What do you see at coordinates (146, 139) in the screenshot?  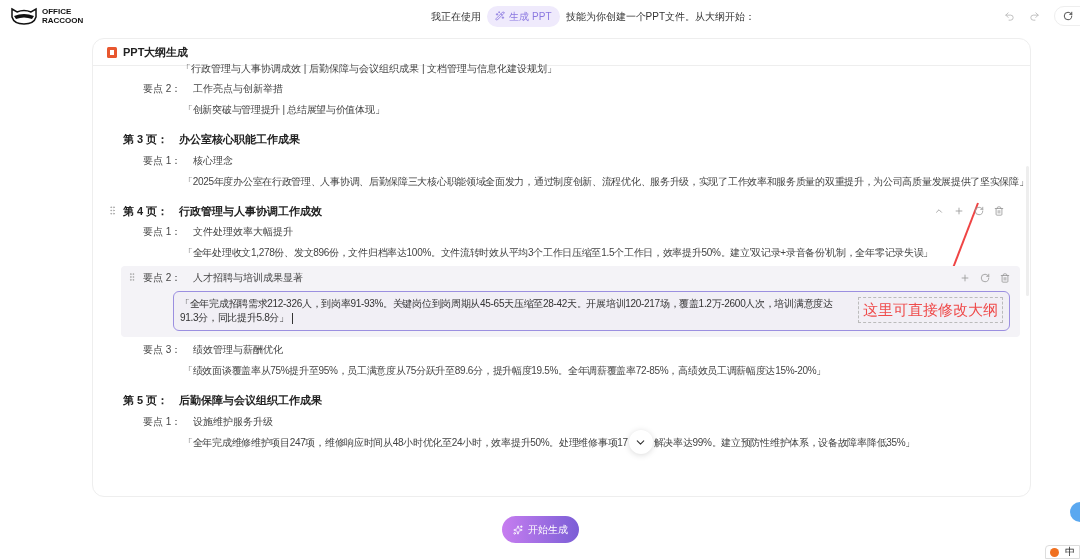 I see `page-label: 第 3 页：` at bounding box center [146, 139].